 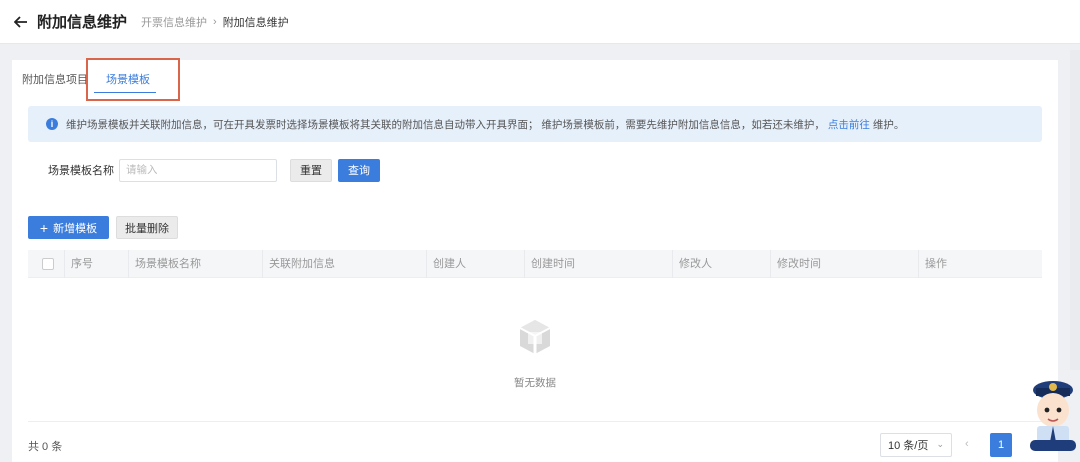 I want to click on tab-additional-info-items: 附加信息项目, so click(x=55, y=79).